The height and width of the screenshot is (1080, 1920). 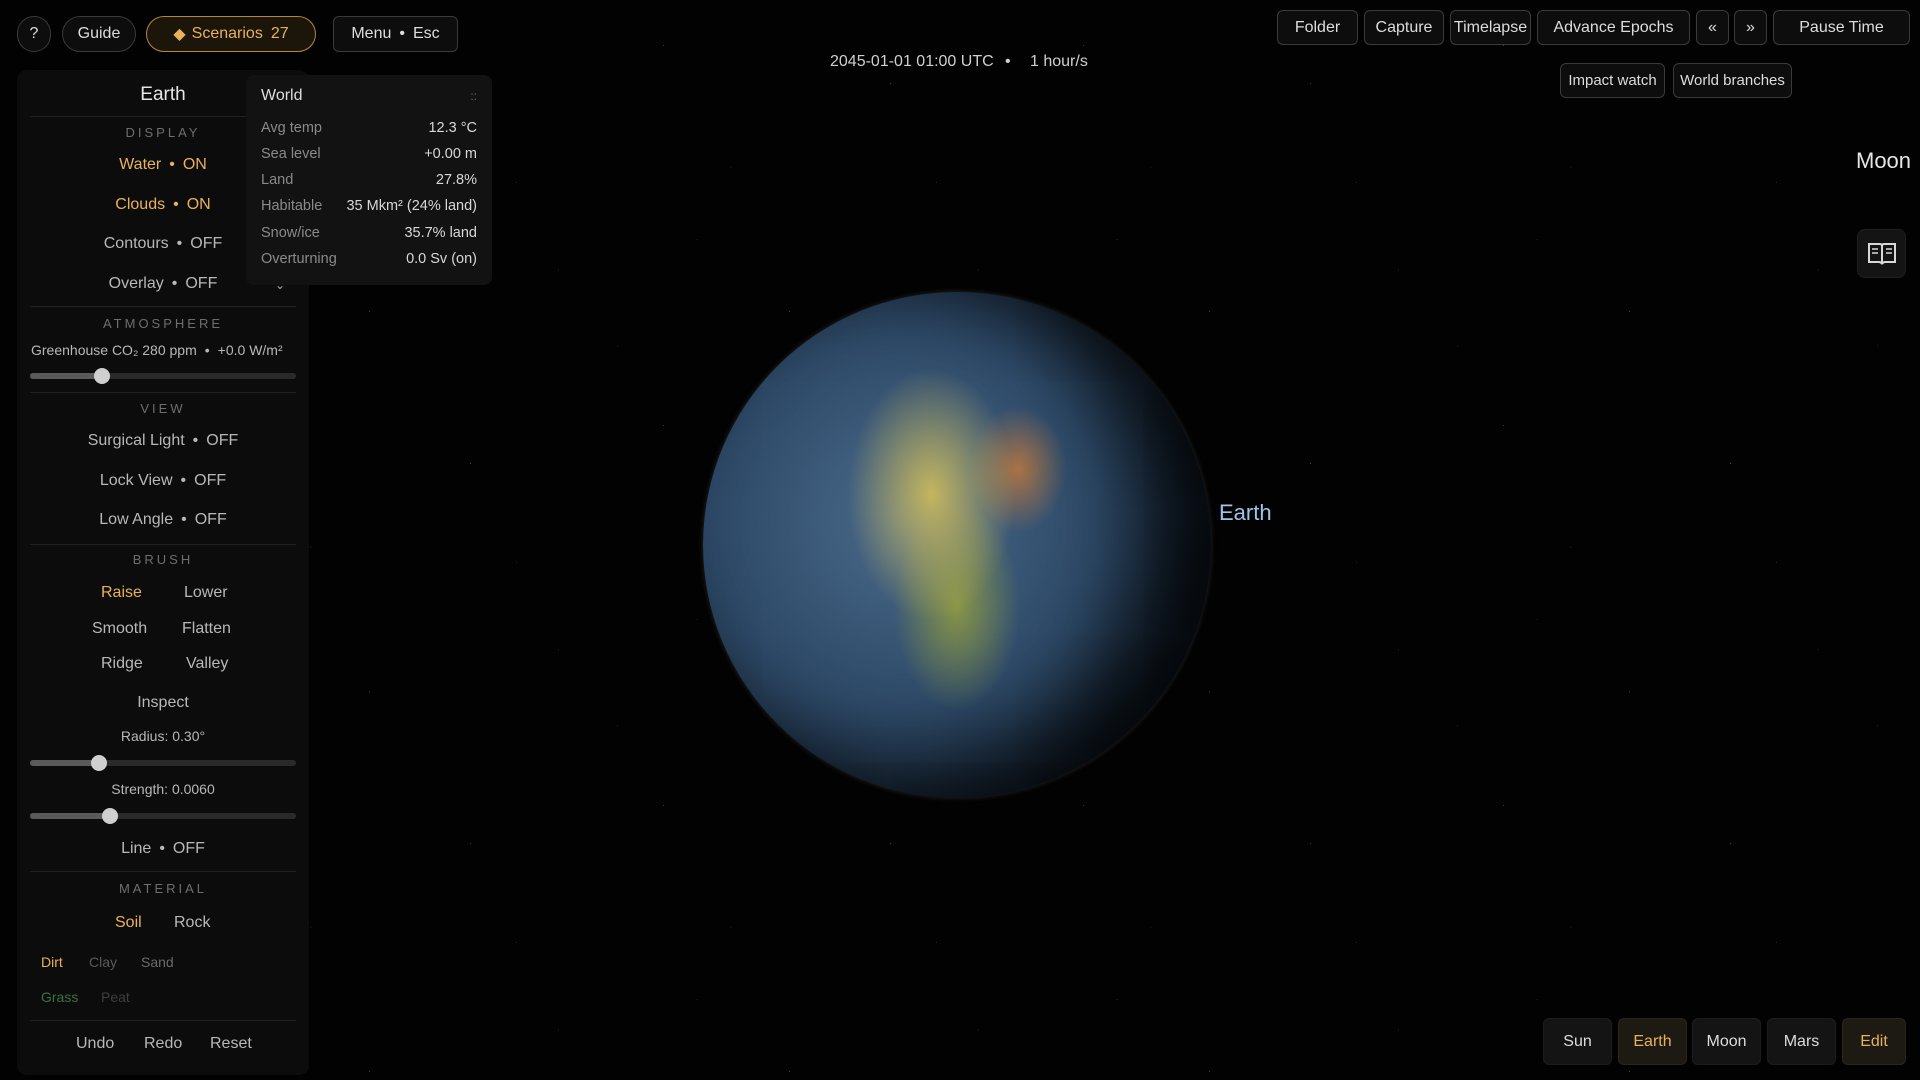 I want to click on next-epoch-button: », so click(x=1750, y=27).